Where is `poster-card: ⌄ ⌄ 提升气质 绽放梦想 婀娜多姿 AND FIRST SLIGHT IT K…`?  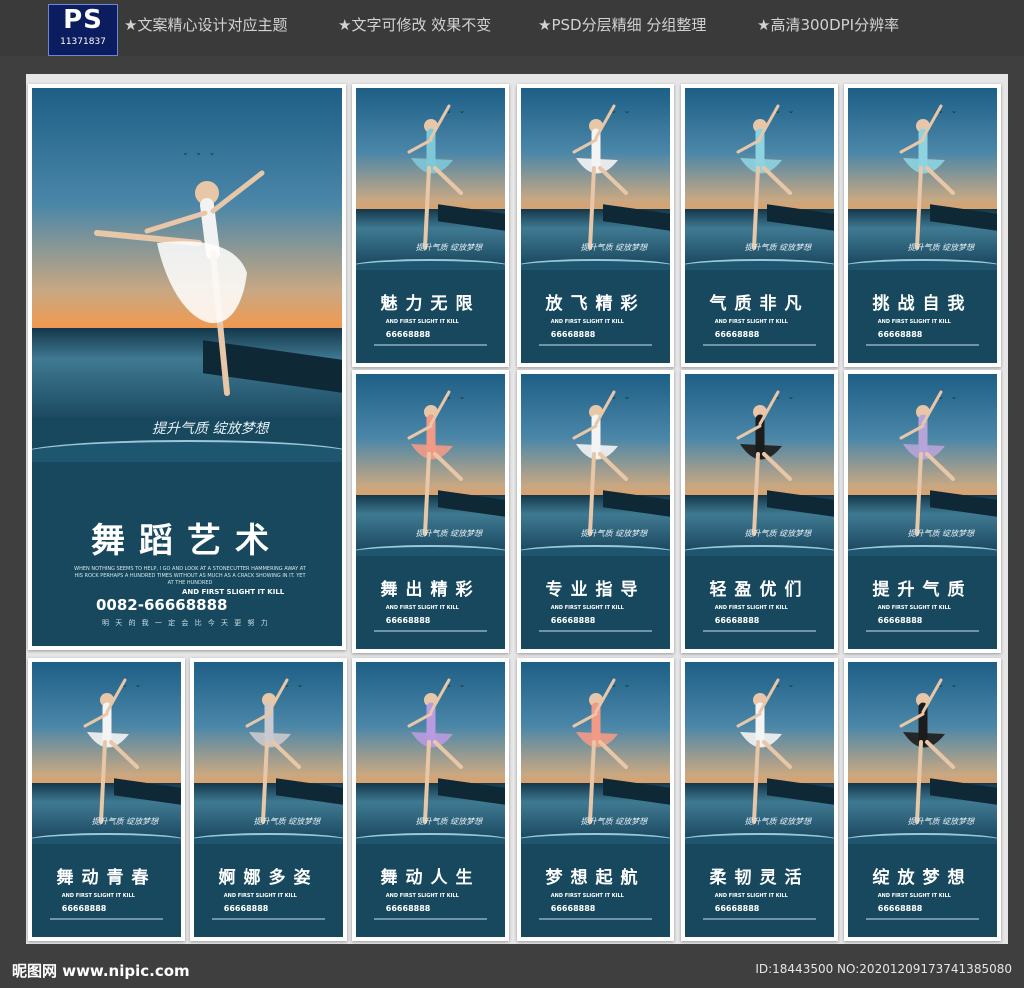
poster-card: ⌄ ⌄ 提升气质 绽放梦想 婀娜多姿 AND FIRST SLIGHT IT K… is located at coordinates (268, 799).